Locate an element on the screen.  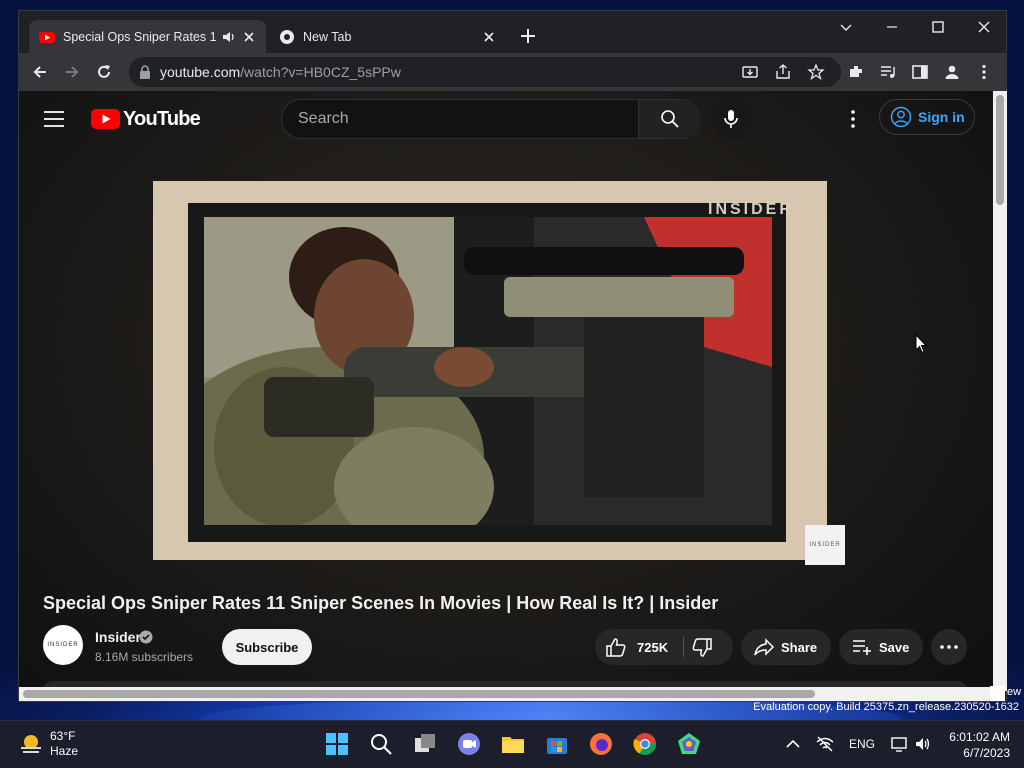
start-windows-icon is located at coordinates (337, 744).